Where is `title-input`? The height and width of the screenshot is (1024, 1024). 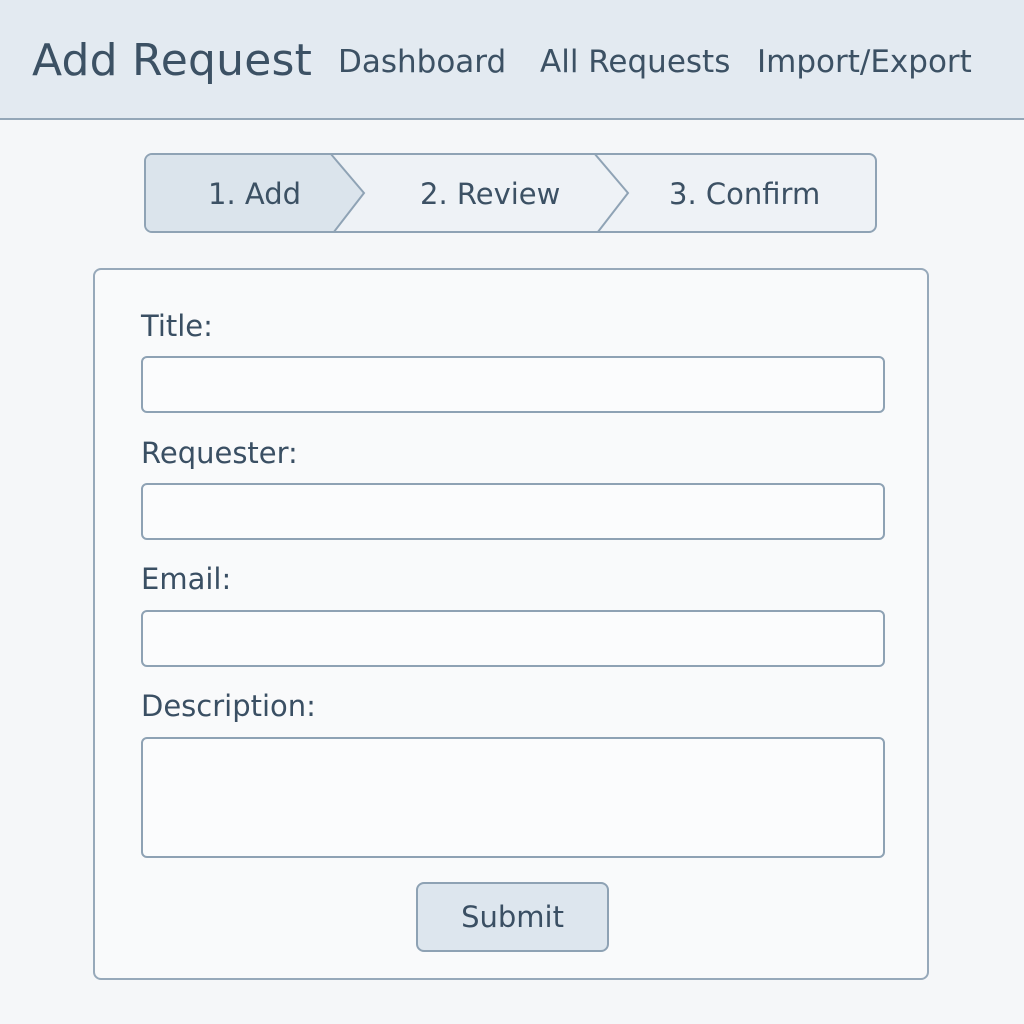 title-input is located at coordinates (513, 384).